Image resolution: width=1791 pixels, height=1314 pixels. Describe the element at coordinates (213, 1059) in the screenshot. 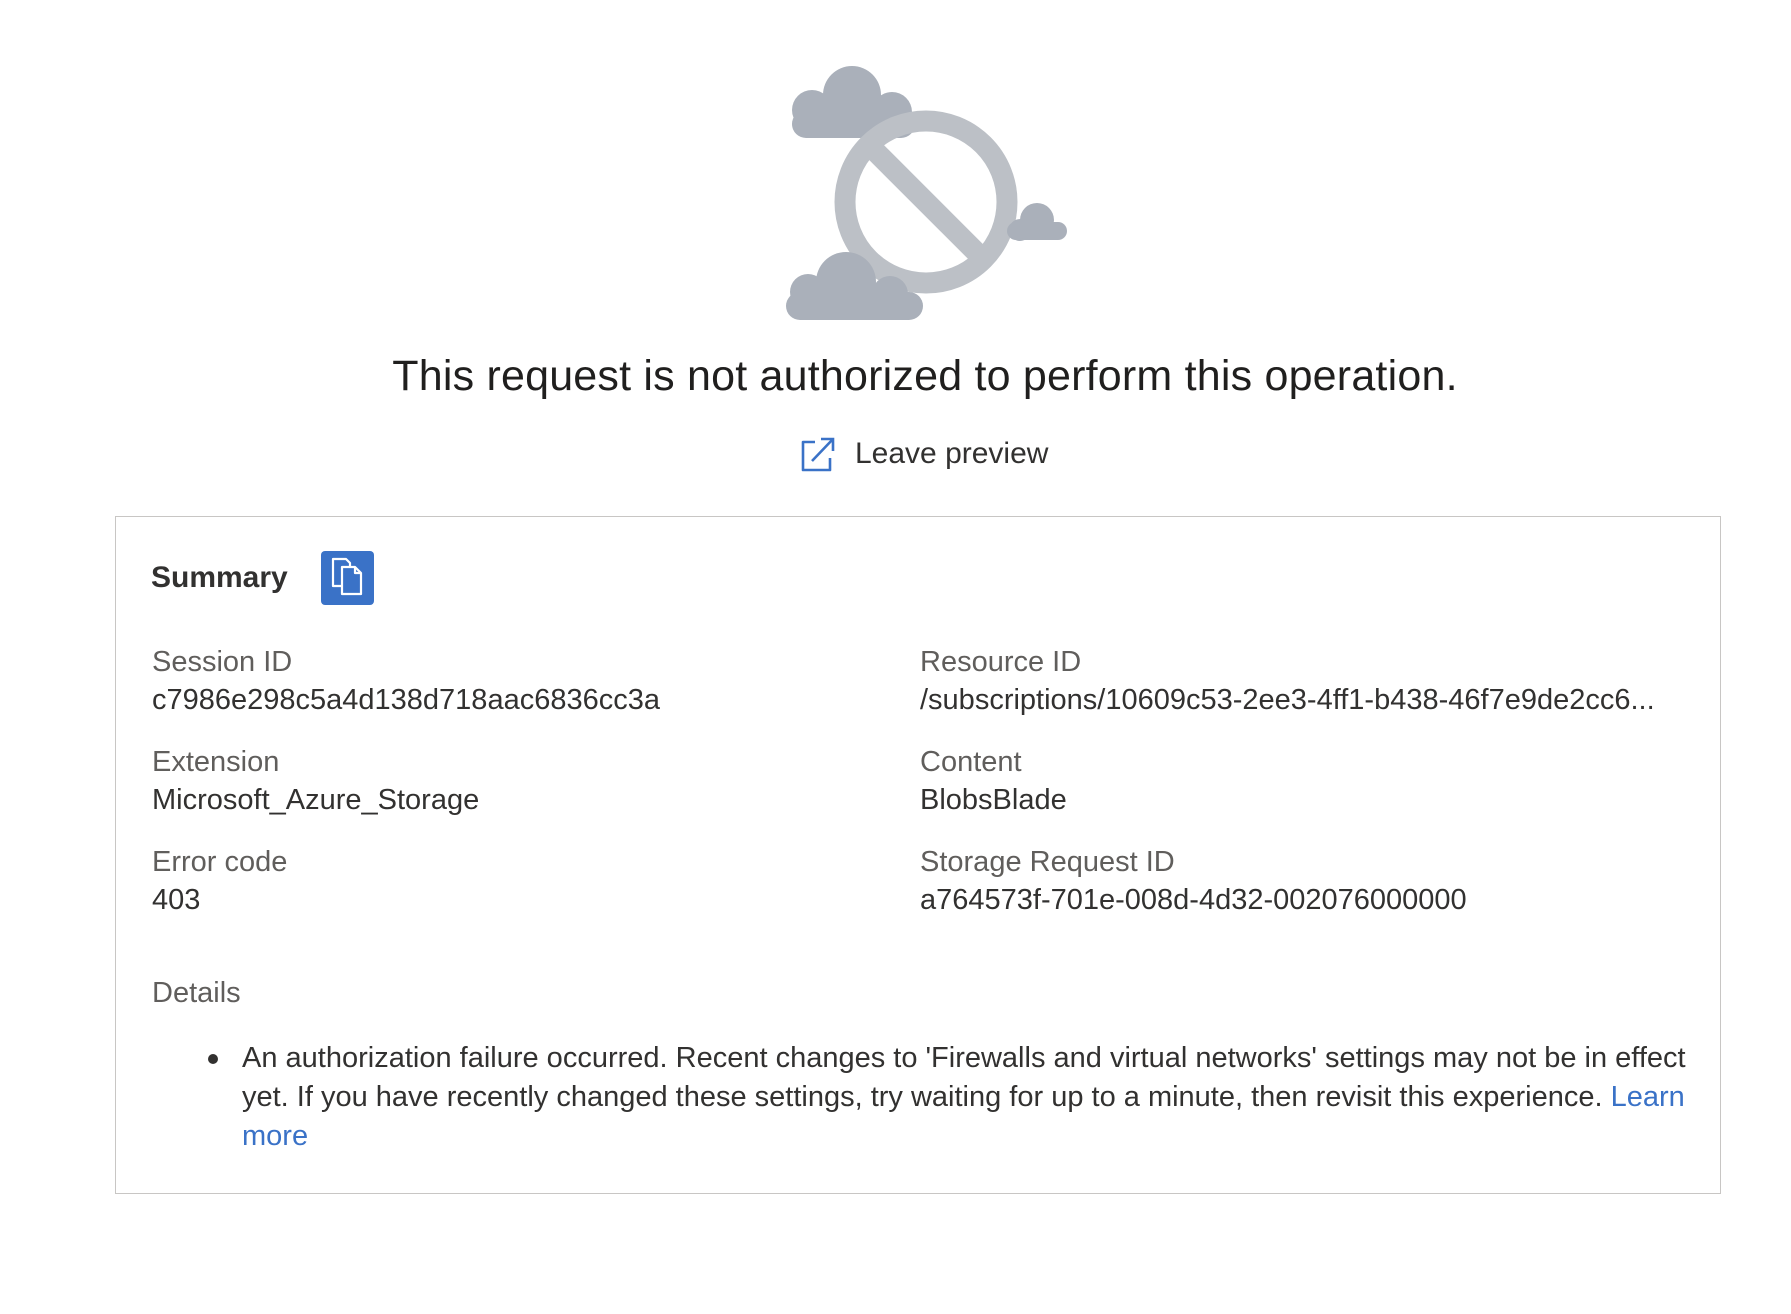

I see `bullet-icon` at that location.